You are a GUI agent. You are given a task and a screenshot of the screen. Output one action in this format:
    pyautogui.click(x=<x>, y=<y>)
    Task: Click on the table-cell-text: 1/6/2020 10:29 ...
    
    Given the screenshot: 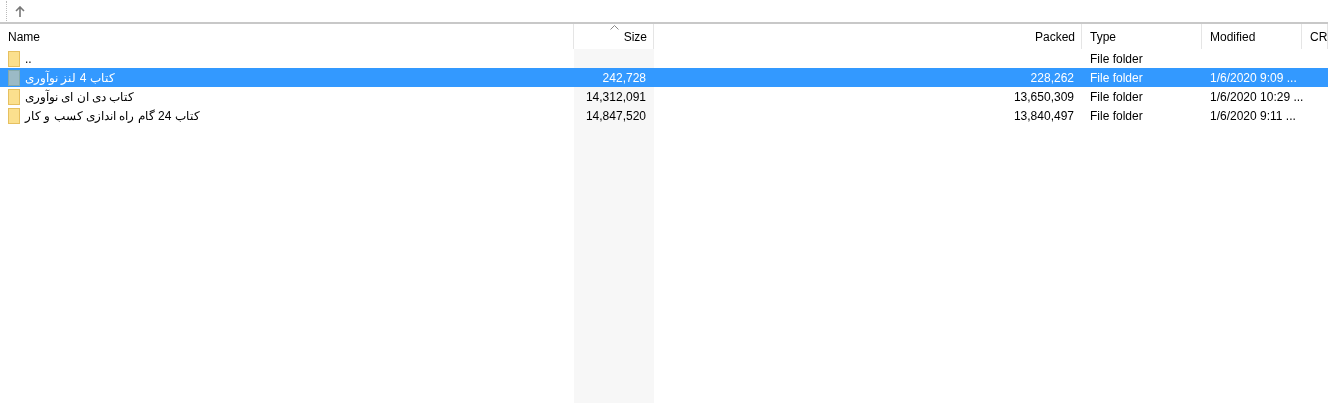 What is the action you would take?
    pyautogui.click(x=1257, y=96)
    